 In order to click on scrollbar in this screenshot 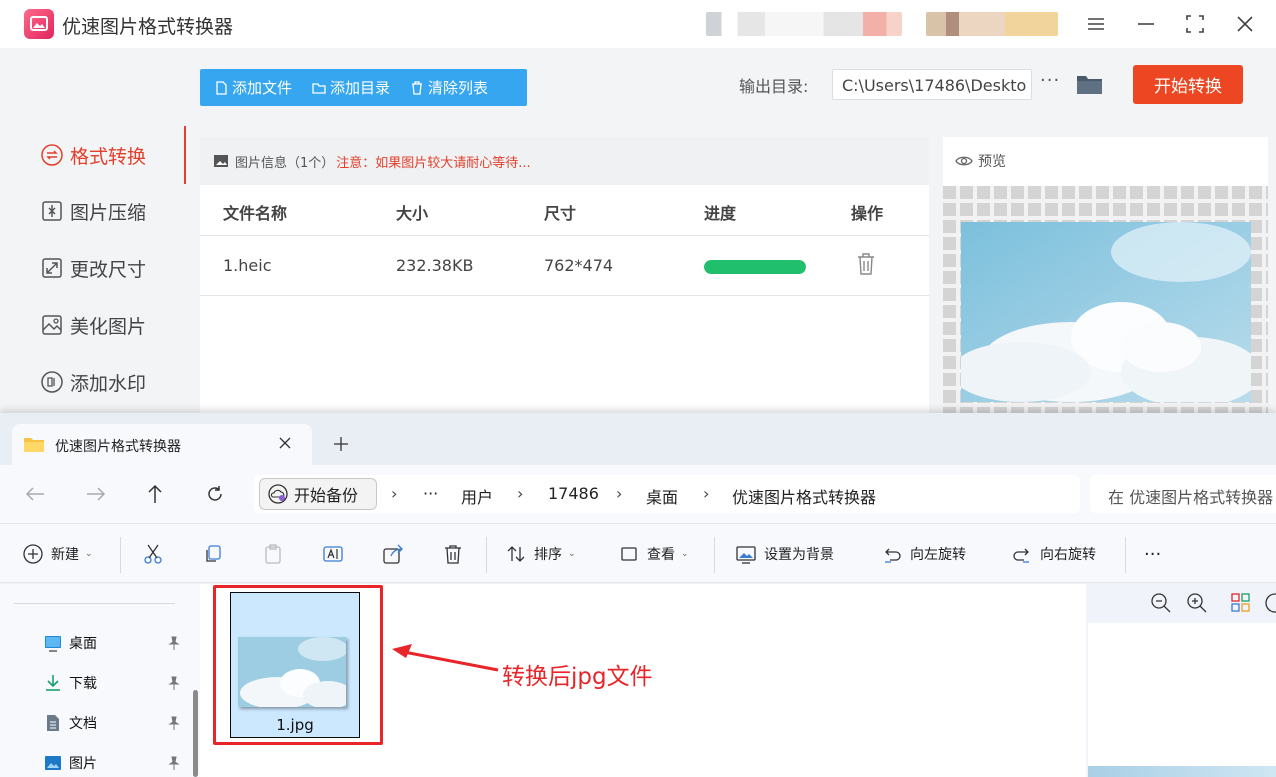, I will do `click(195, 733)`.